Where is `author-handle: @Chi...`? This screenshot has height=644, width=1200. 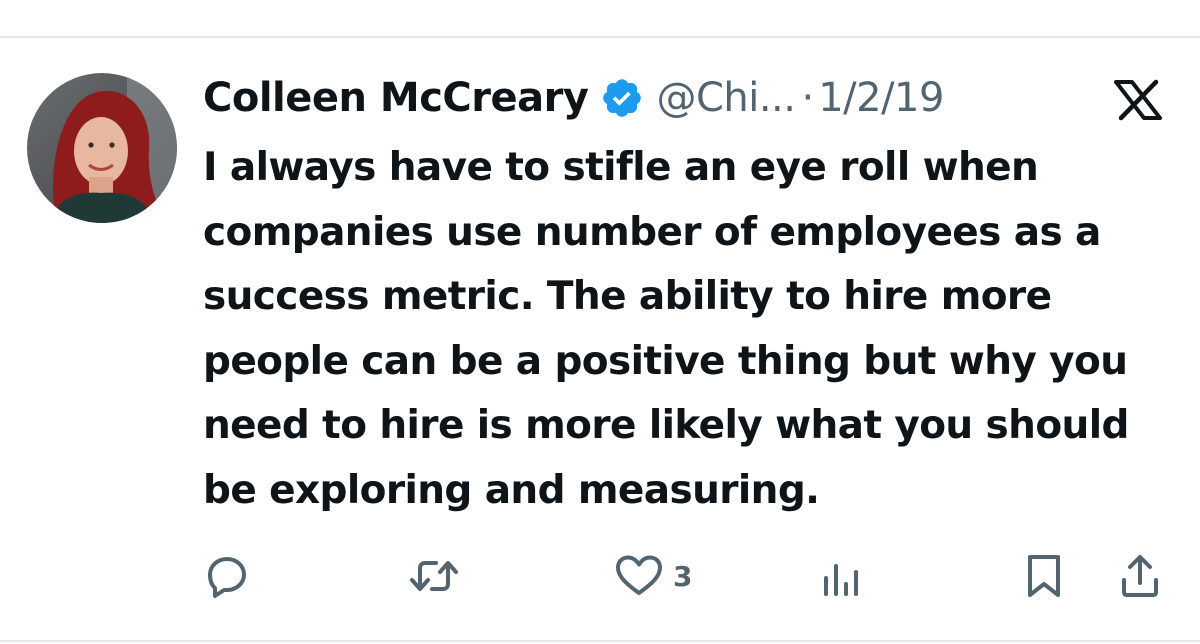 author-handle: @Chi... is located at coordinates (726, 98).